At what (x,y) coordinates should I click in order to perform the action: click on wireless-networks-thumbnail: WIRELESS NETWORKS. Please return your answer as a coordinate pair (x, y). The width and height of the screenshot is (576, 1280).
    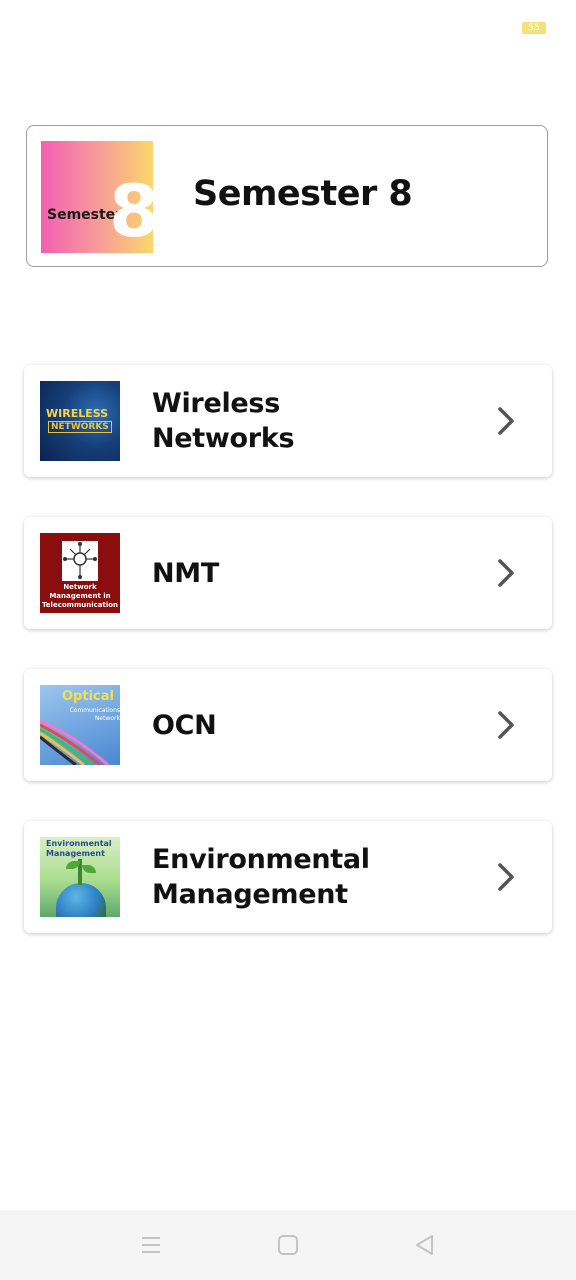
    Looking at the image, I should click on (80, 421).